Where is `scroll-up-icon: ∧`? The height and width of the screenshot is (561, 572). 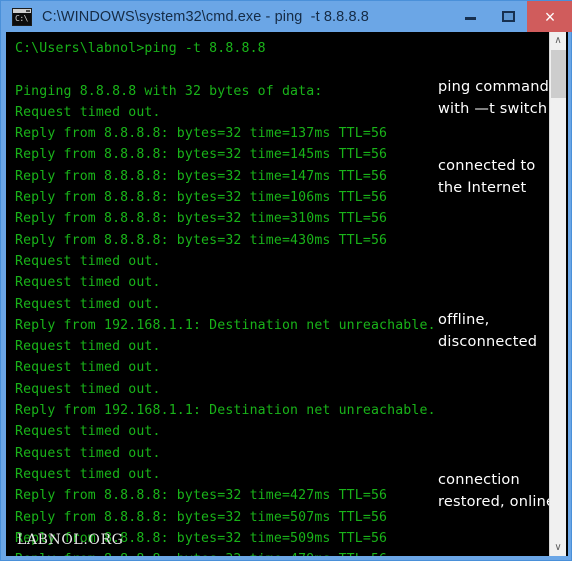 scroll-up-icon: ∧ is located at coordinates (558, 40).